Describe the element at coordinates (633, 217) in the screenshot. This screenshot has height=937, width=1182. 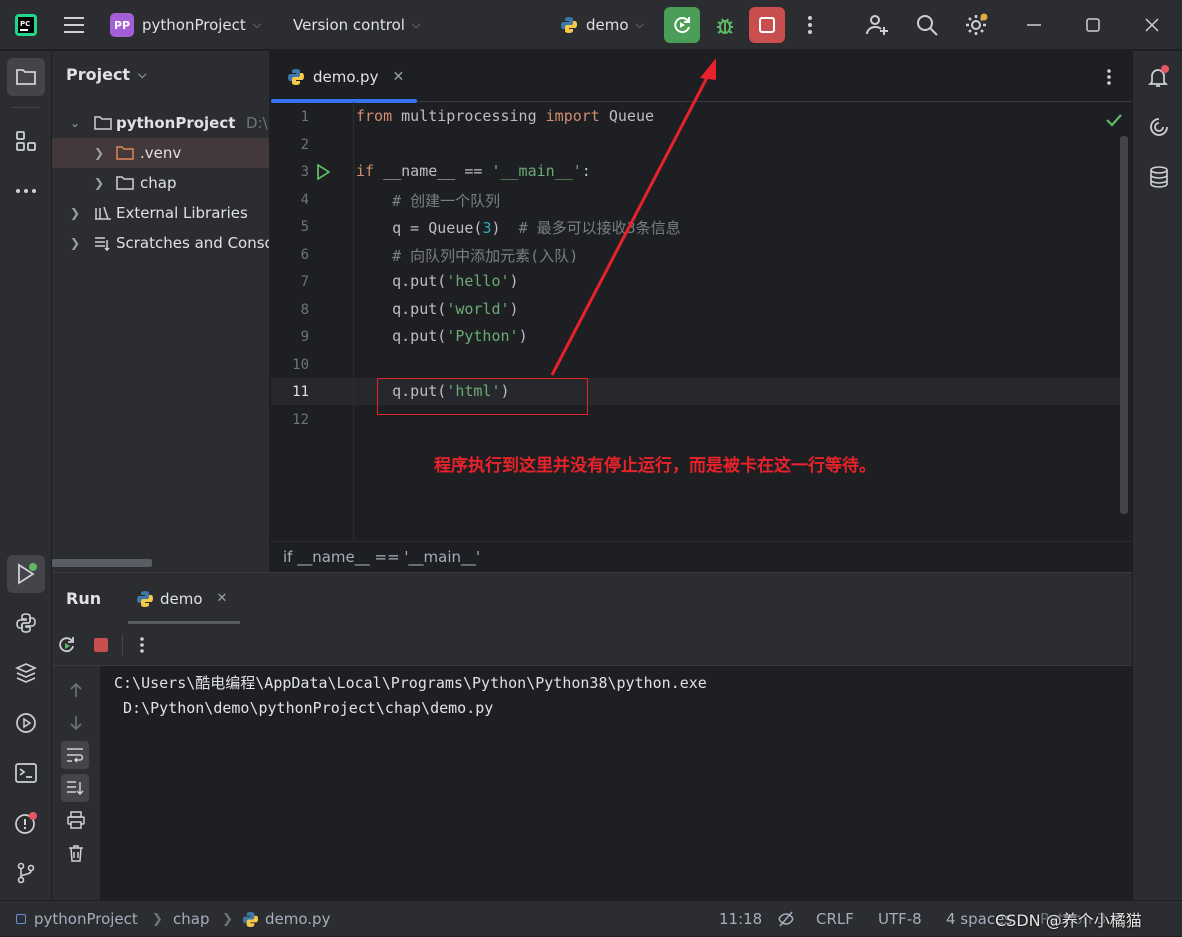
I see `annotation-arrow` at that location.